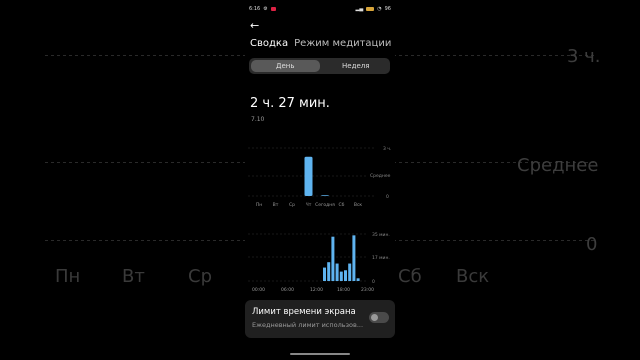  Describe the element at coordinates (304, 312) in the screenshot. I see `limit-card-title: Лимит времени экрана` at that location.